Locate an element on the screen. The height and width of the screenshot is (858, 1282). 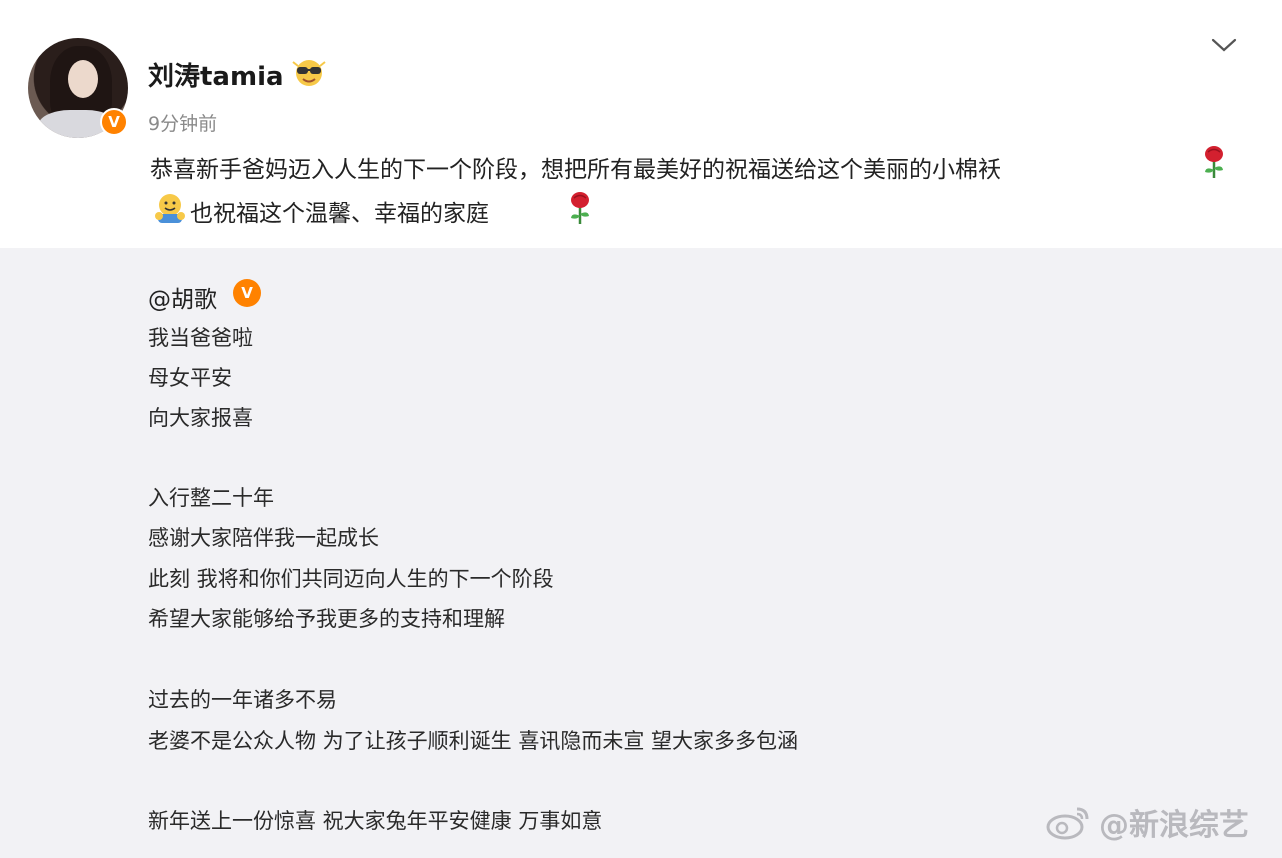
watermark-text: @新浪综艺 is located at coordinates (1174, 825).